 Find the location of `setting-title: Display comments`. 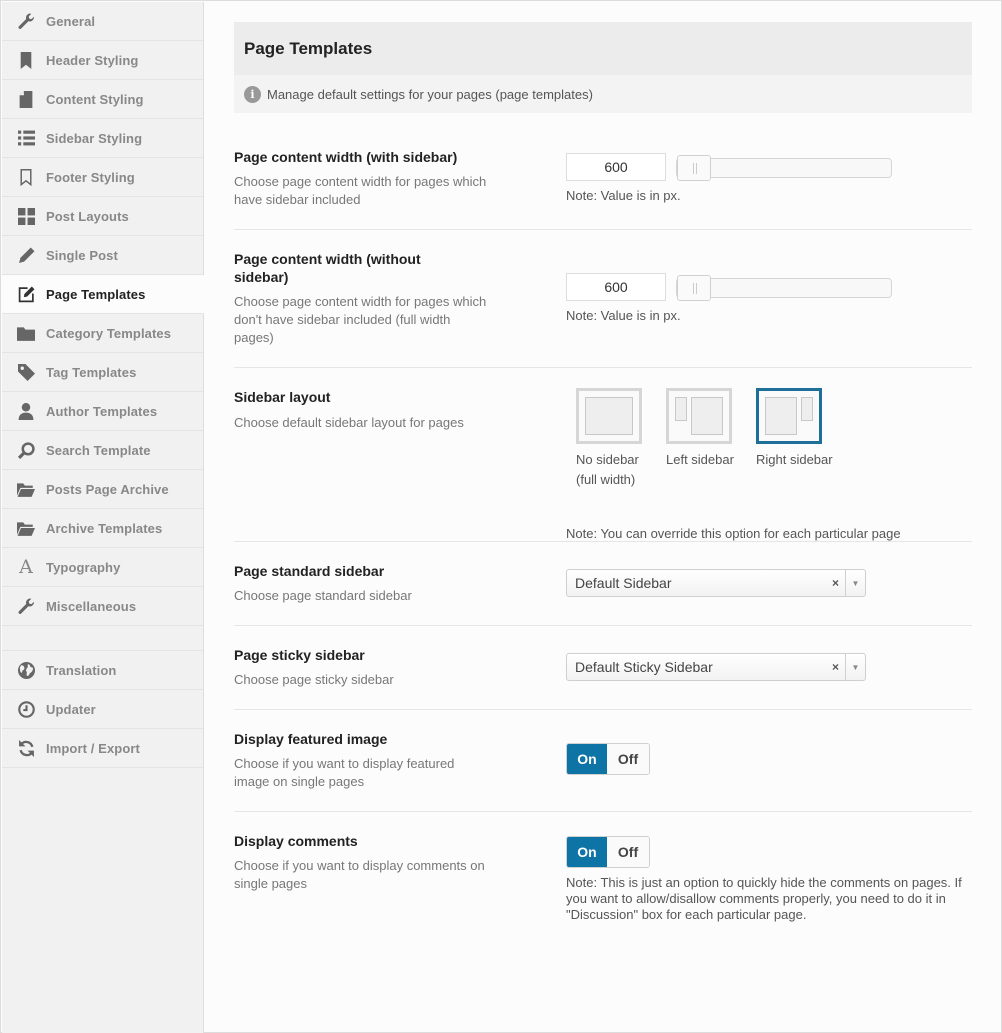

setting-title: Display comments is located at coordinates (296, 841).